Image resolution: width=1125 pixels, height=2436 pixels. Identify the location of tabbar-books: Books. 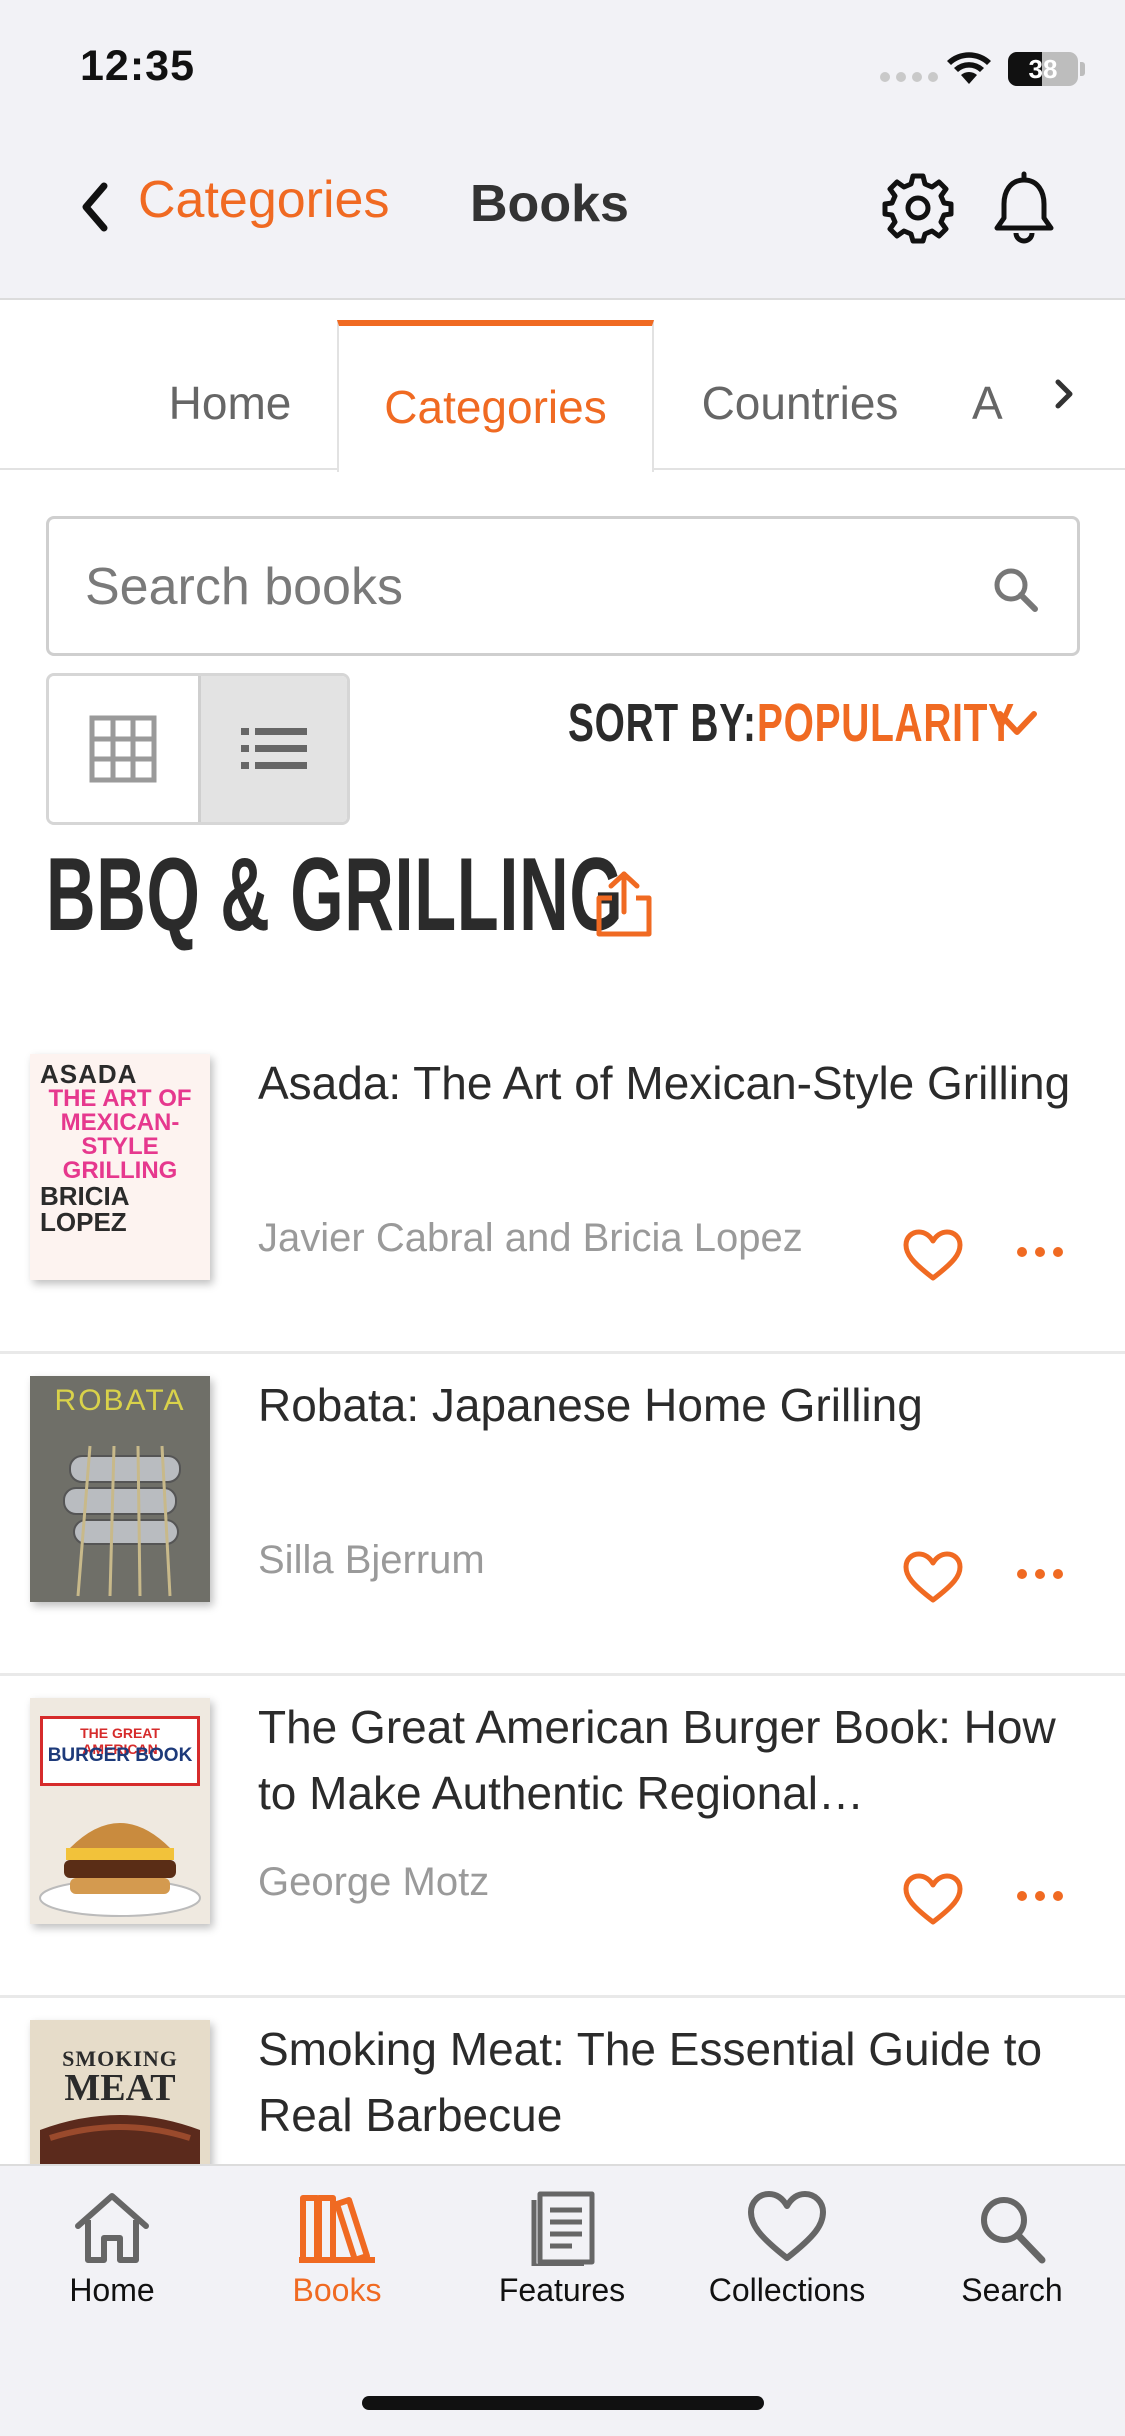
(337, 2257).